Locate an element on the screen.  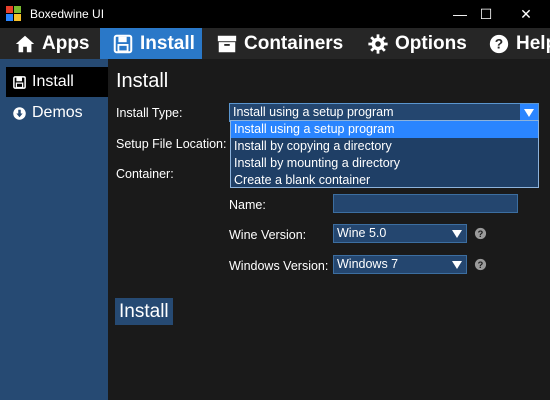
install-type-option: Install by copying a directory is located at coordinates (384, 146).